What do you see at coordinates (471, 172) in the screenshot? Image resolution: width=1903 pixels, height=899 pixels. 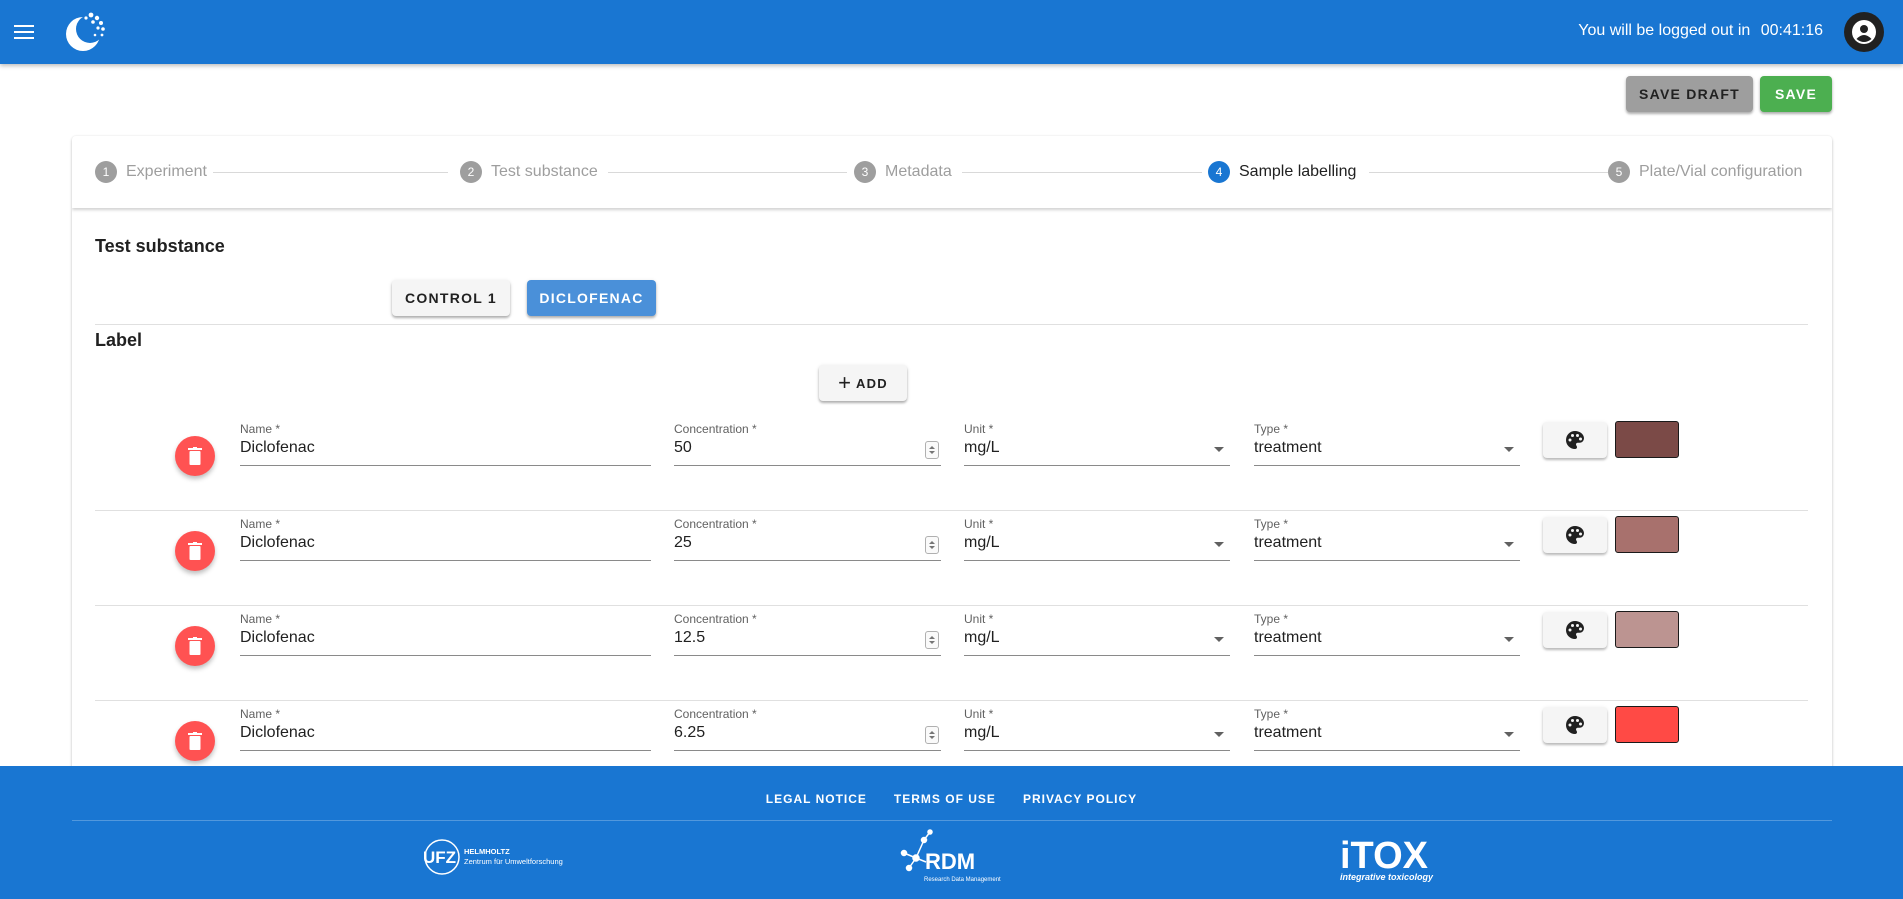 I see `step-number: 2` at bounding box center [471, 172].